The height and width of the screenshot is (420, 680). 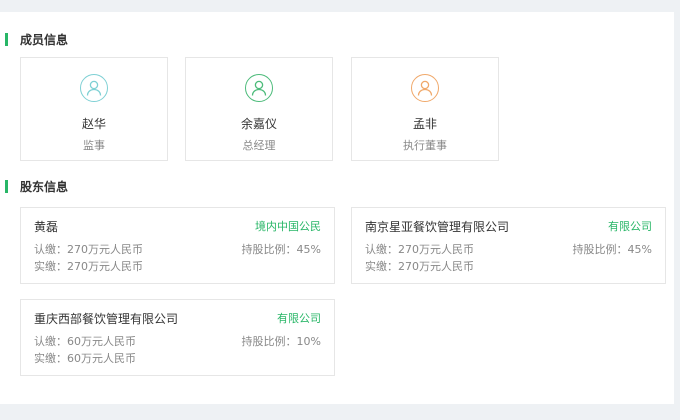 I want to click on shareholder-name: 黄磊, so click(x=46, y=226).